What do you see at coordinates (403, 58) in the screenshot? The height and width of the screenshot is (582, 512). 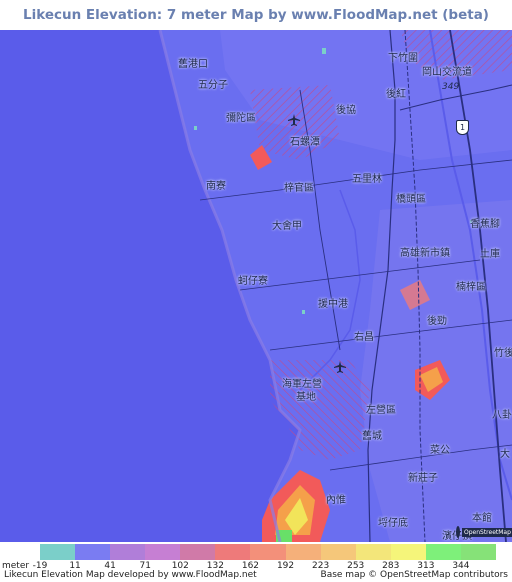 I see `place-label-xiazhuyuan: 下竹圍` at bounding box center [403, 58].